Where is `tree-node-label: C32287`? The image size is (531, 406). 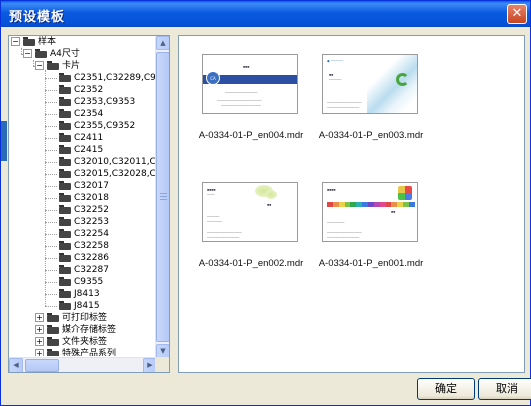
tree-node-label: C32287 is located at coordinates (91, 270).